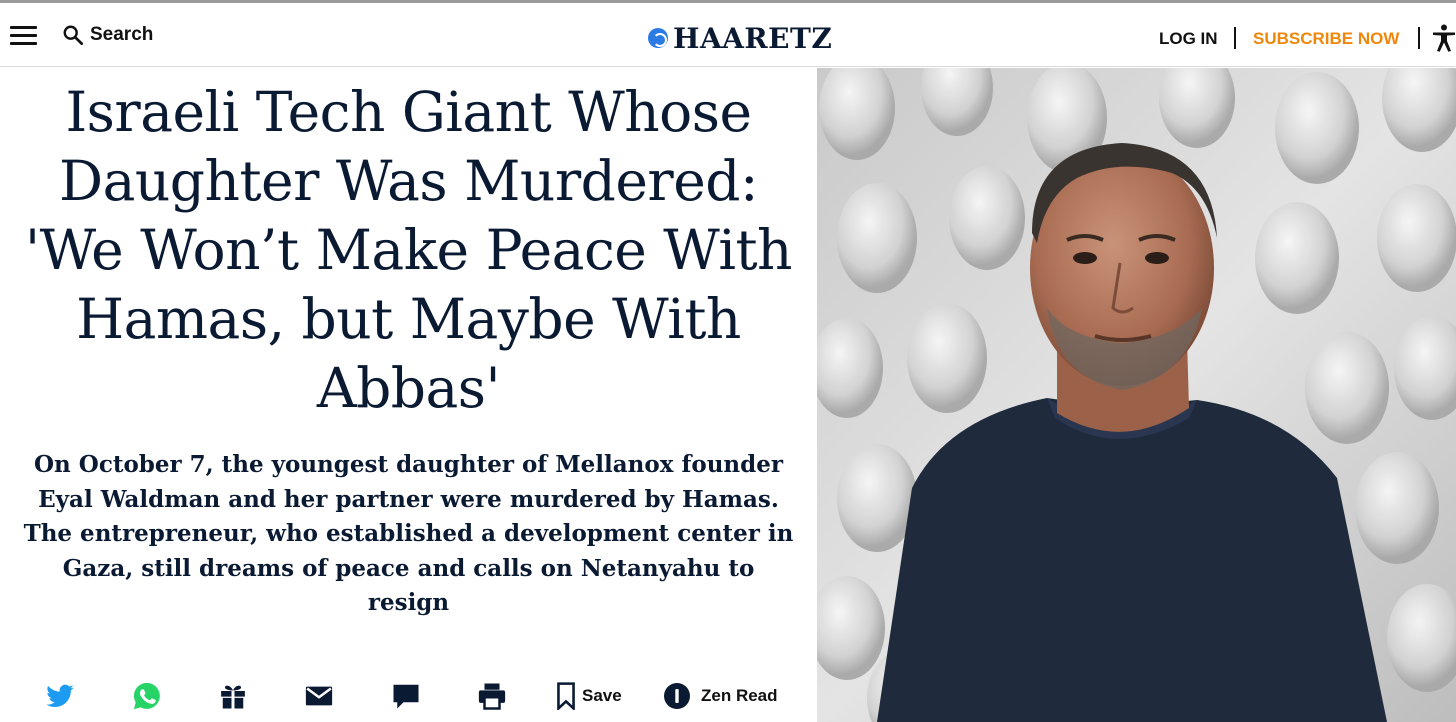  I want to click on whatsapp-icon, so click(146, 696).